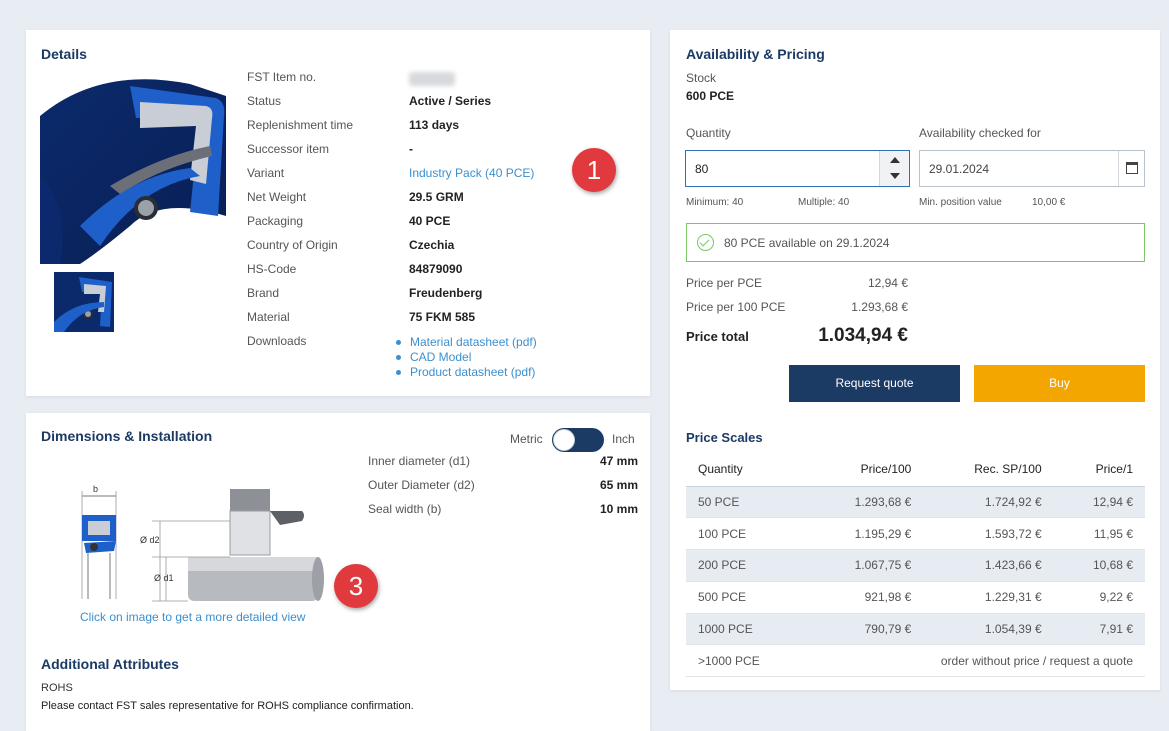  What do you see at coordinates (705, 242) in the screenshot?
I see `check-circle-icon` at bounding box center [705, 242].